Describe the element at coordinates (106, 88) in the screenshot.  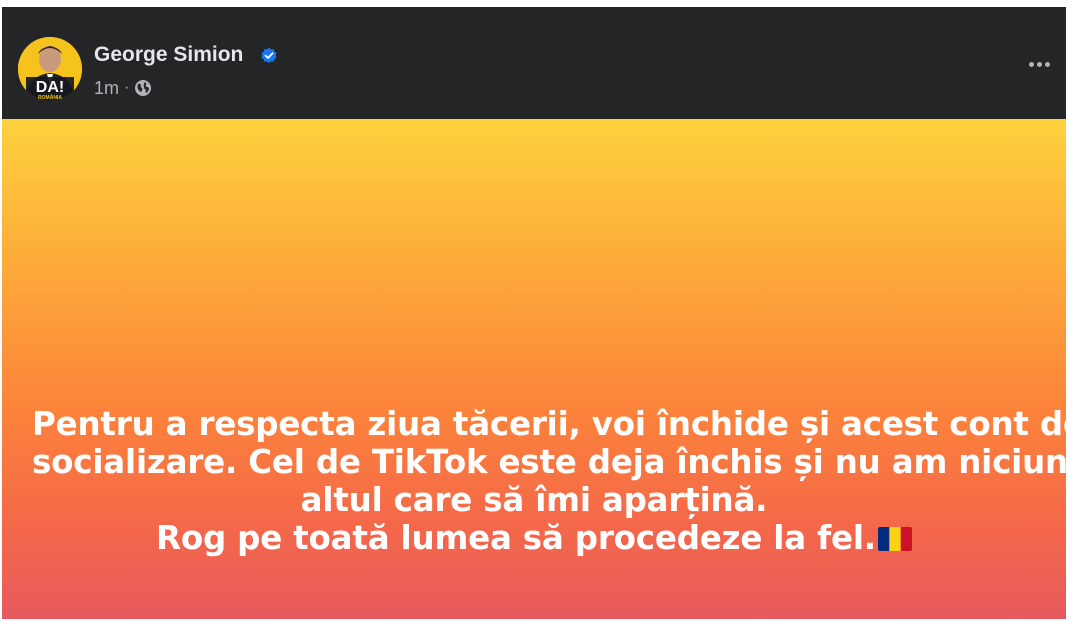
I see `post-timestamp: 1m` at that location.